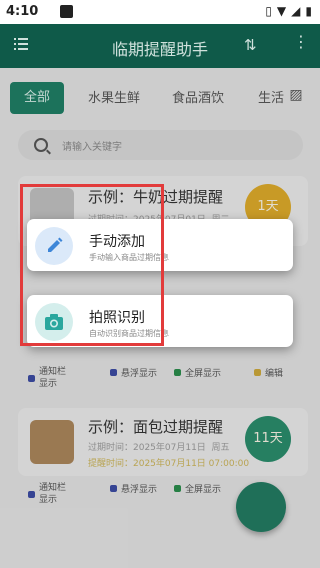 The image size is (320, 568). I want to click on signal-icon: ◢, so click(296, 11).